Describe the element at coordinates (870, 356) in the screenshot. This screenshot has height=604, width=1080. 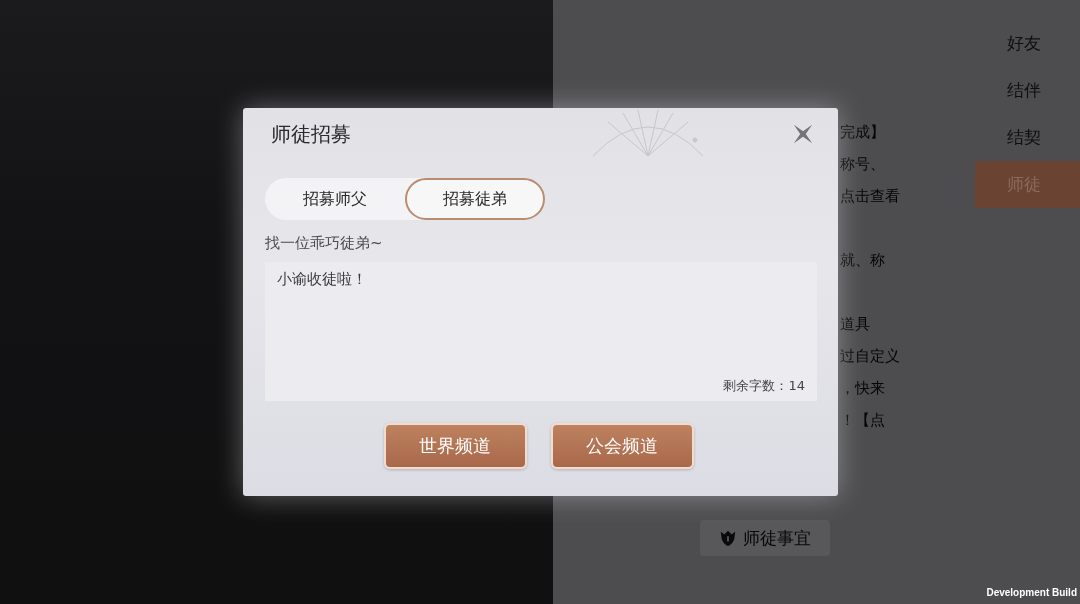
I see `background-text: 过自定义` at that location.